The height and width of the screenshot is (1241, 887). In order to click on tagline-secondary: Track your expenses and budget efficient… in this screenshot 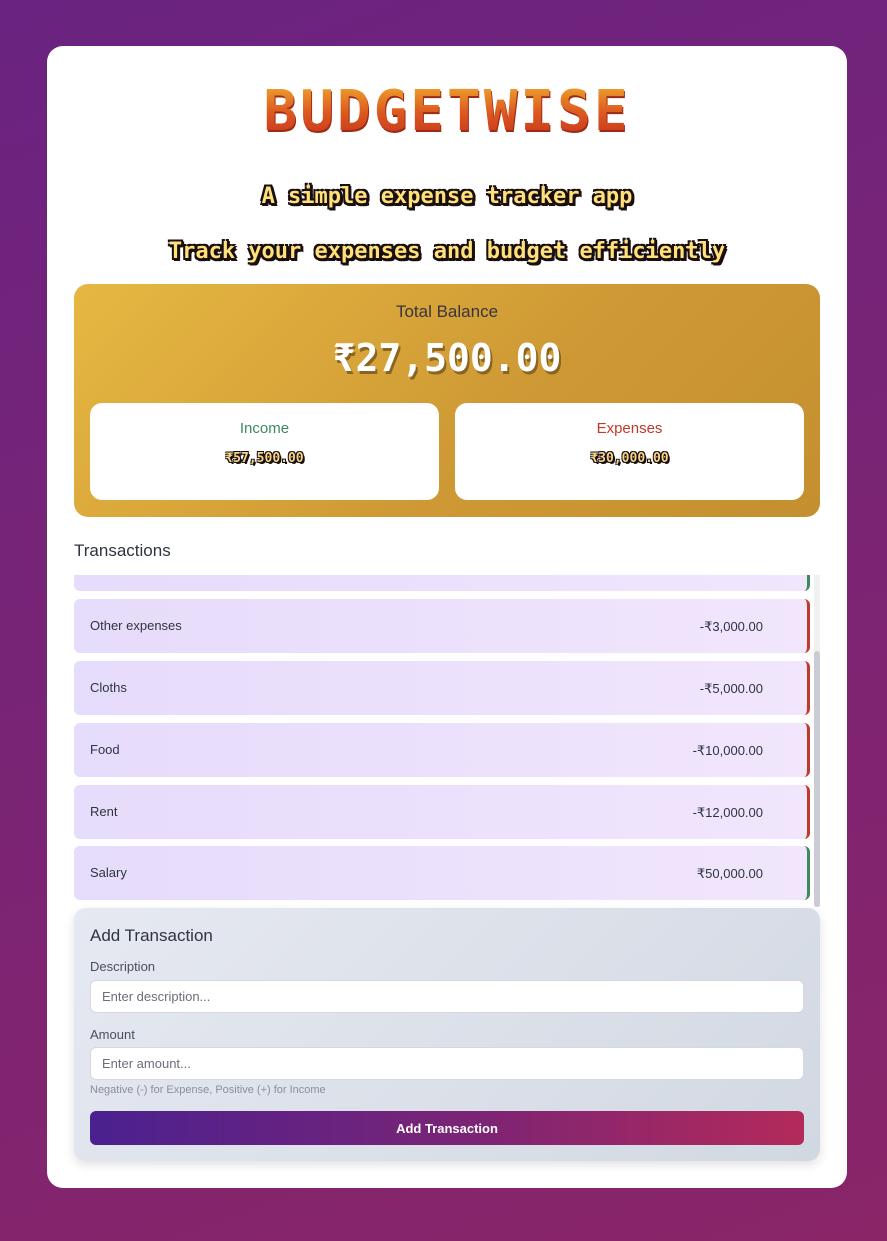, I will do `click(447, 251)`.